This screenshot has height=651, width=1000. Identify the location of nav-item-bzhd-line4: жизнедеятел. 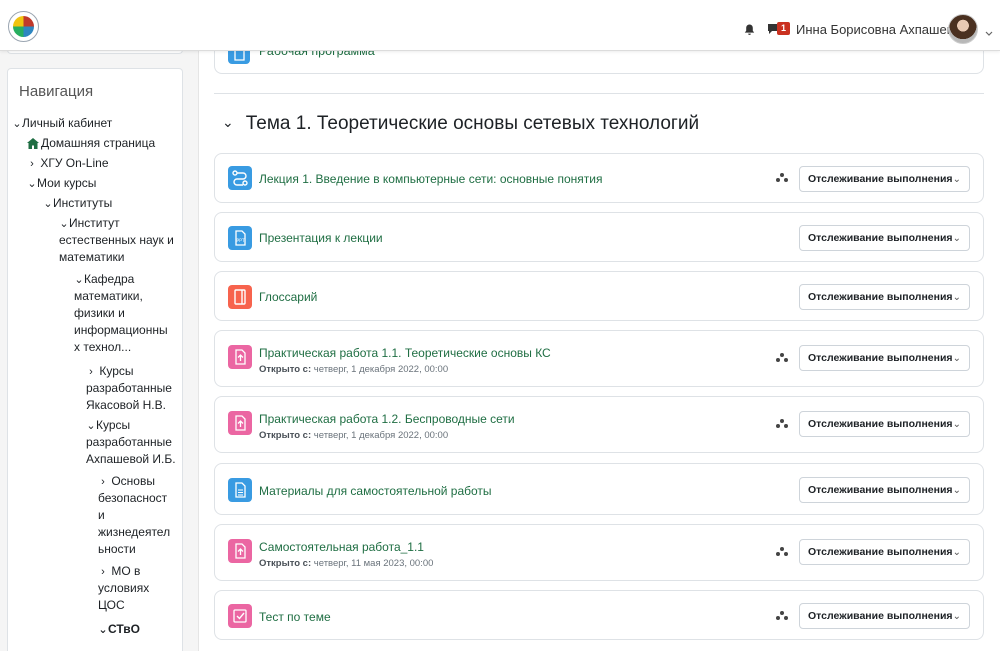
(134, 532).